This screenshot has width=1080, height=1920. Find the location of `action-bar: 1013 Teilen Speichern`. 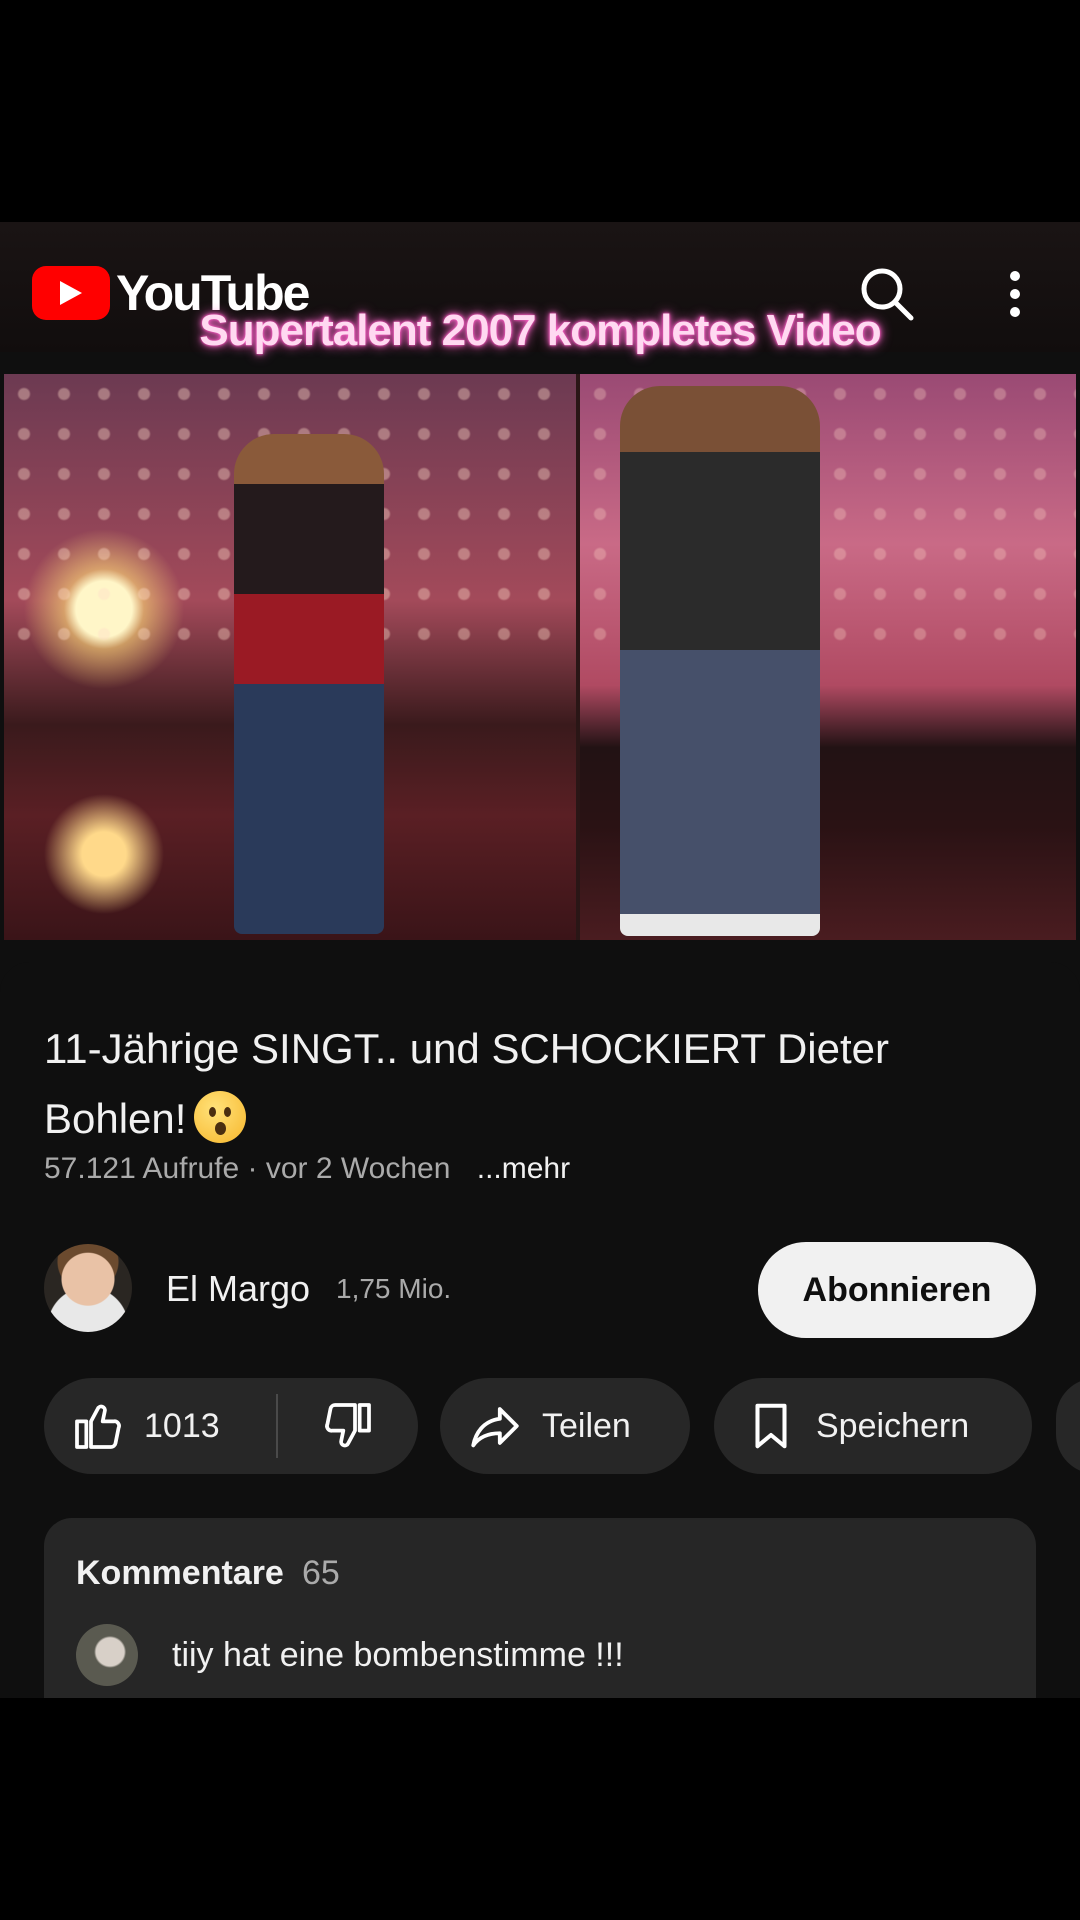

action-bar: 1013 Teilen Speichern is located at coordinates (562, 1426).